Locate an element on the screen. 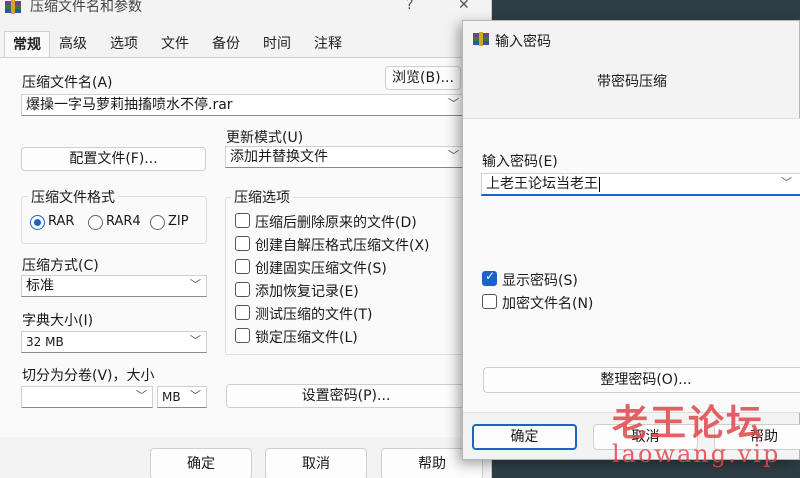 The height and width of the screenshot is (478, 800). password-input: 上老王论坛当老王 ﹀ is located at coordinates (640, 184).